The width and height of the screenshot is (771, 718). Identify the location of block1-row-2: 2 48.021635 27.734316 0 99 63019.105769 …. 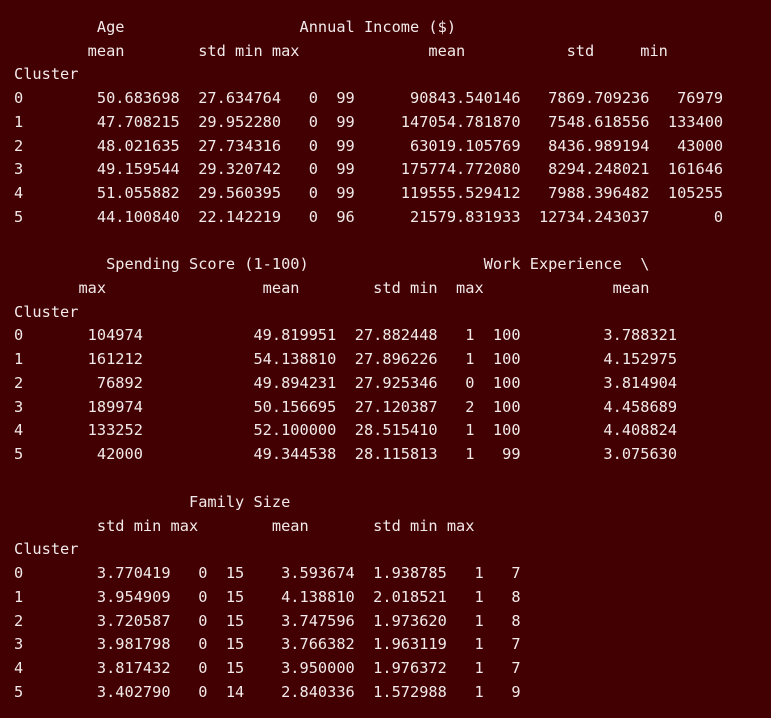
(369, 146).